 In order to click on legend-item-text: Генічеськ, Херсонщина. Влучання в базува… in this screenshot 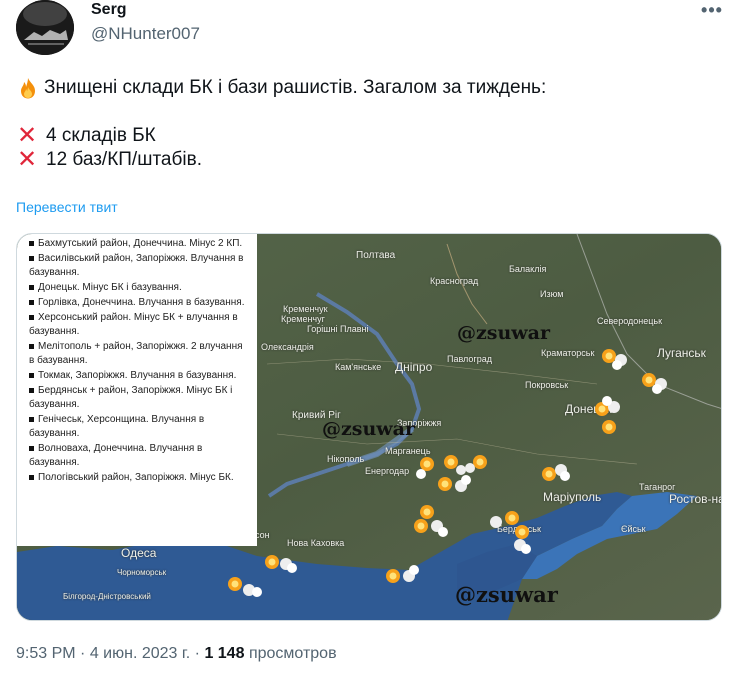, I will do `click(117, 426)`.